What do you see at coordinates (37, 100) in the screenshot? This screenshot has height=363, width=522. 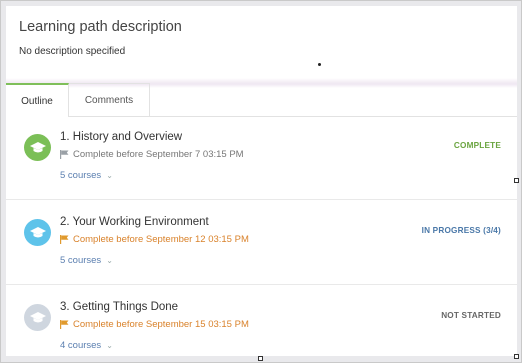 I see `tab-outline: Outline` at bounding box center [37, 100].